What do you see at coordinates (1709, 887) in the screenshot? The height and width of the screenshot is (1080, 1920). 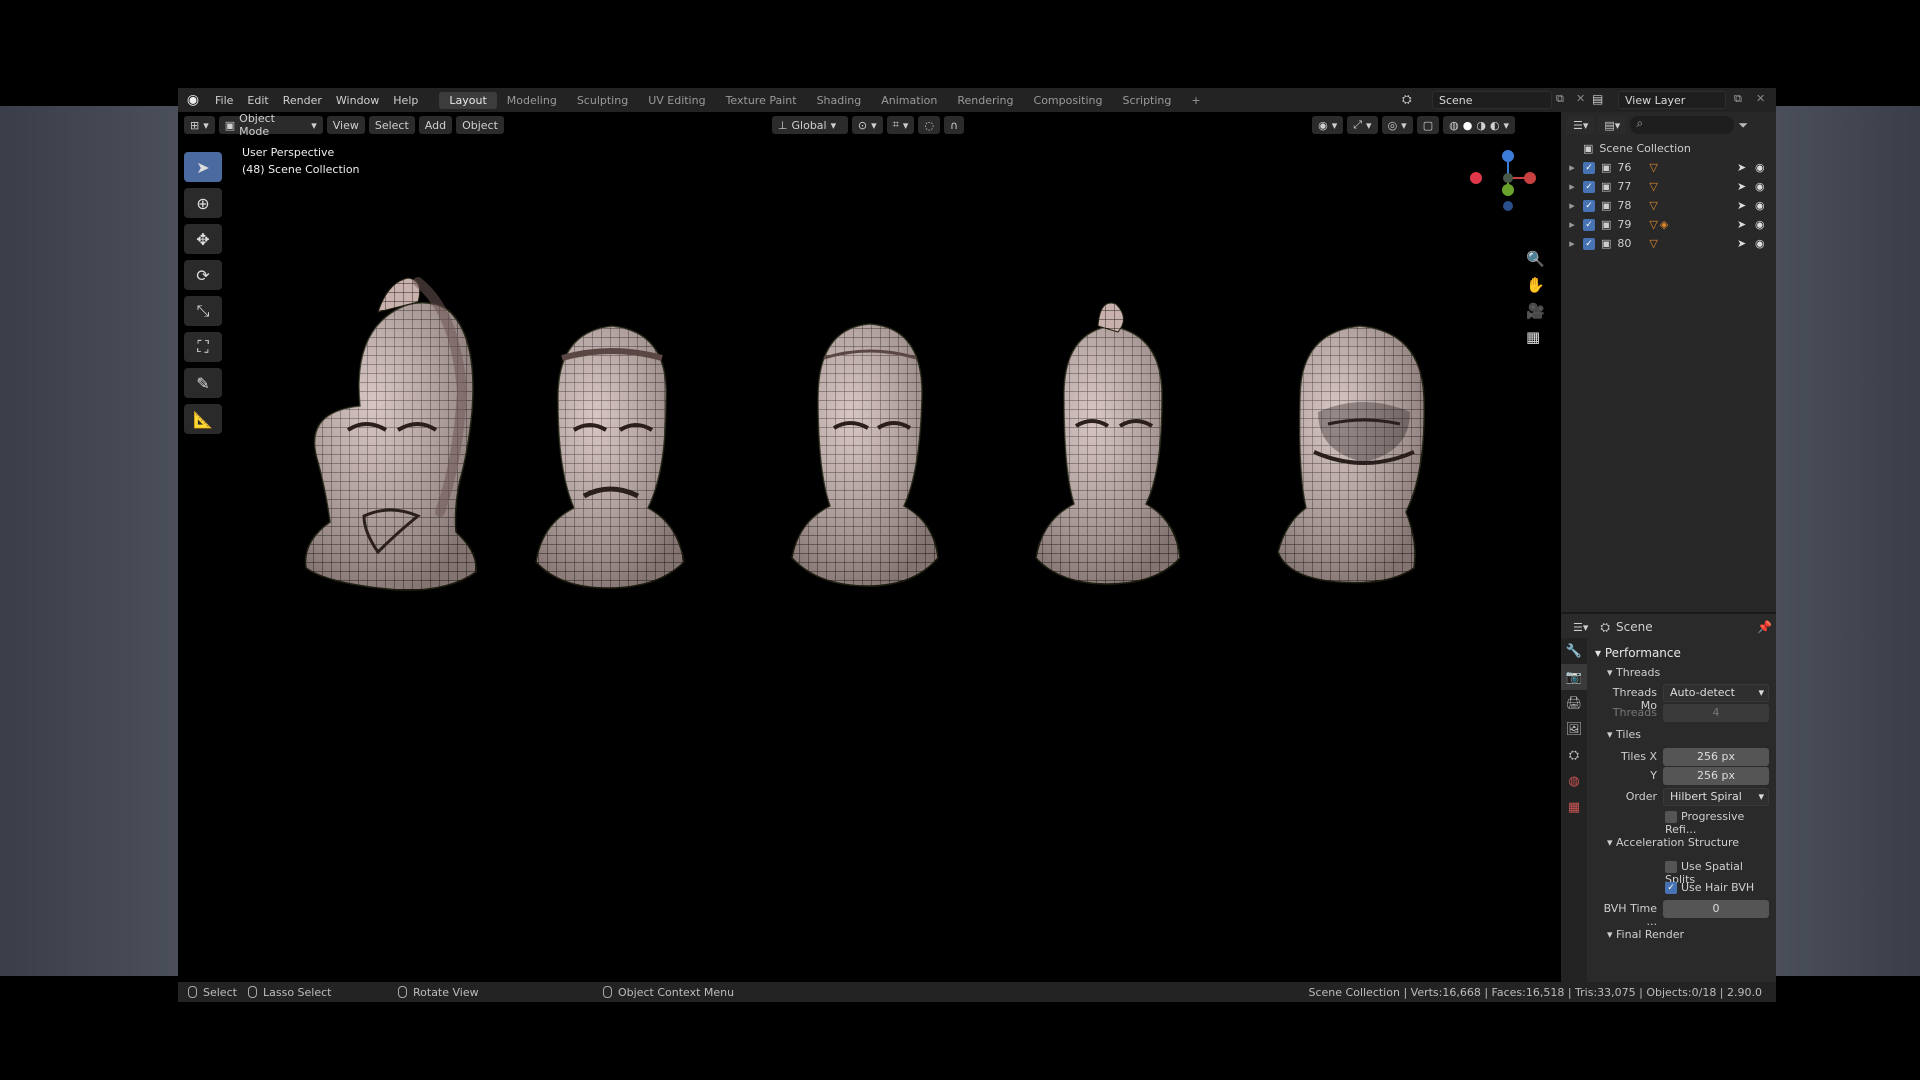 I see `hair-bvh-row: ✓ Use Hair BVH` at bounding box center [1709, 887].